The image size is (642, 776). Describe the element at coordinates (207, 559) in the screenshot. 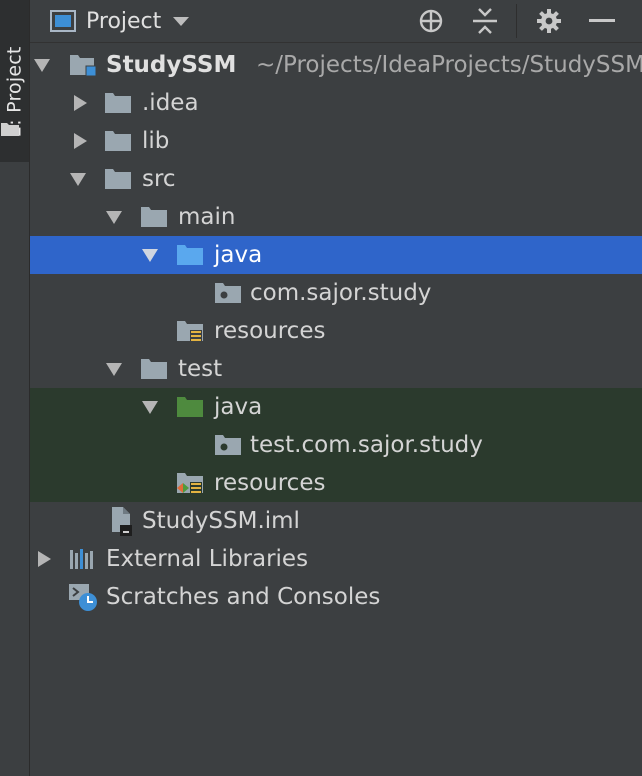

I see `tree-item-label: External Libraries` at that location.